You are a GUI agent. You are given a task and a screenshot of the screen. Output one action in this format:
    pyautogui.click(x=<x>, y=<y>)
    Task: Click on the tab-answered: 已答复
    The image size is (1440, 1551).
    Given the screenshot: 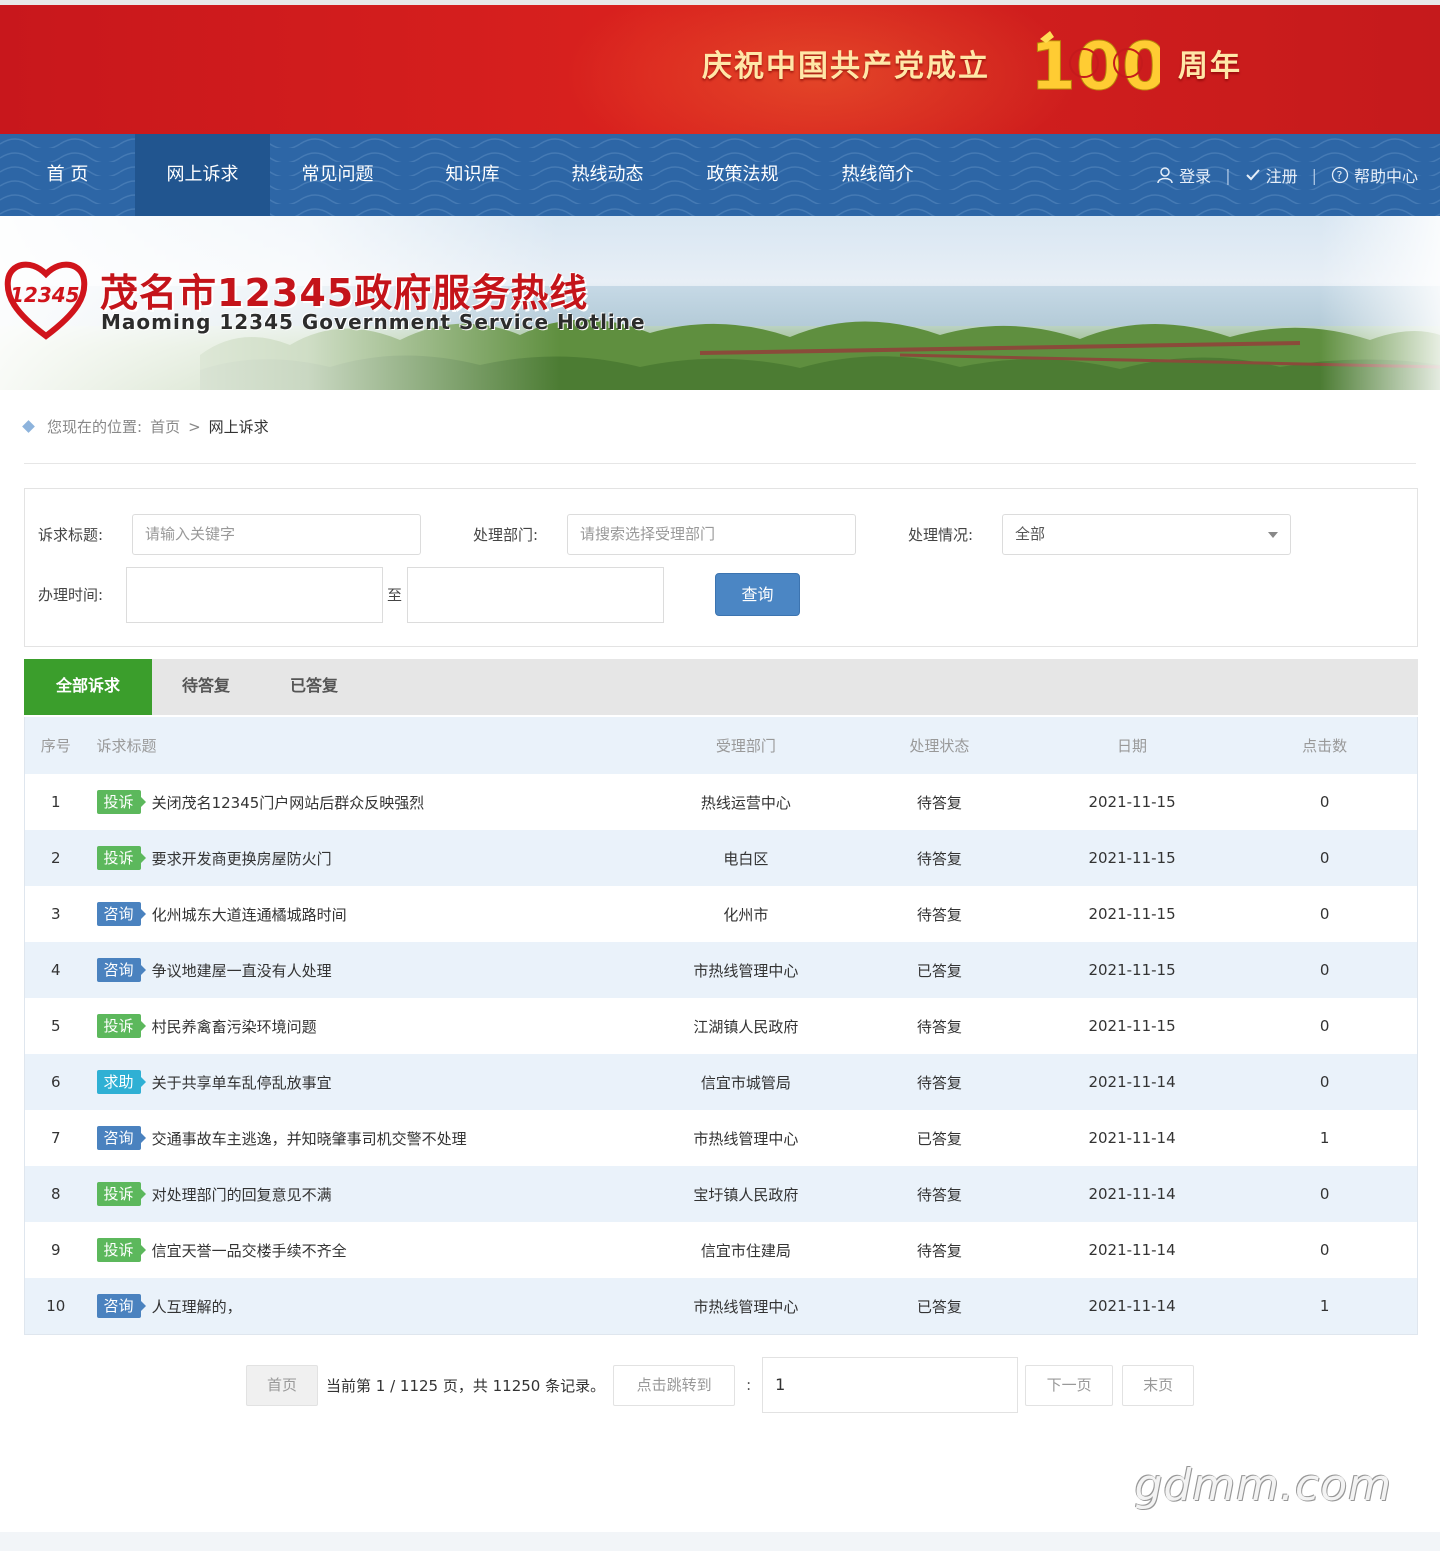 What is the action you would take?
    pyautogui.click(x=314, y=687)
    